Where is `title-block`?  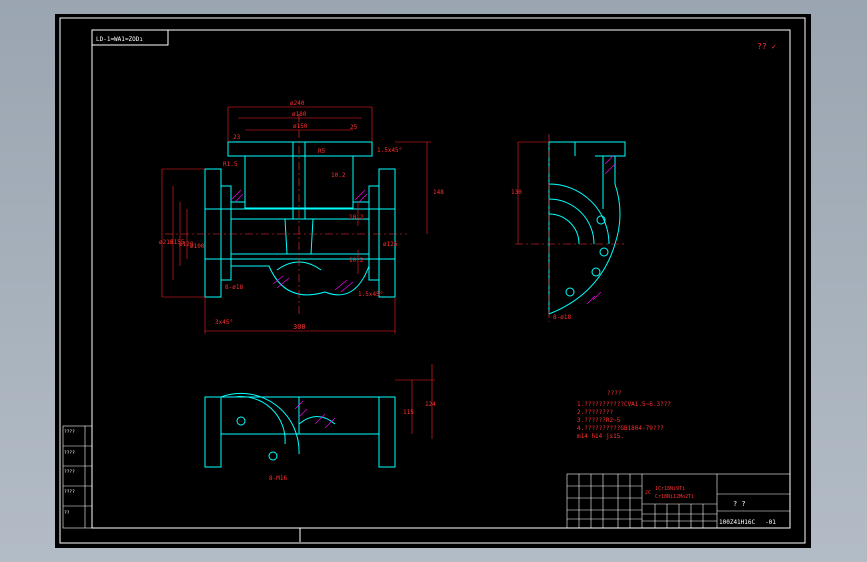
title-block is located at coordinates (678, 501).